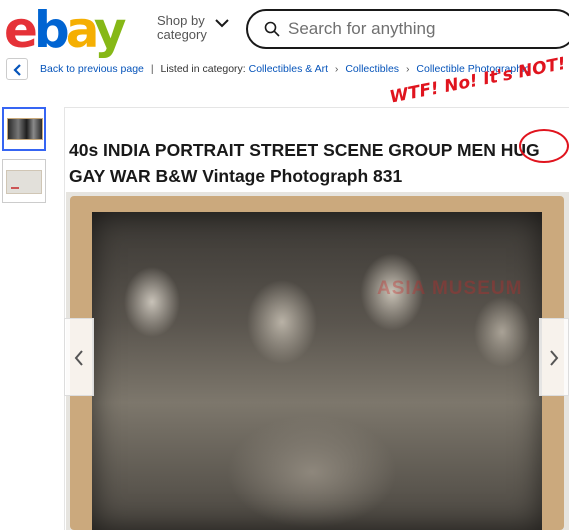  Describe the element at coordinates (110, 30) in the screenshot. I see `logo-letter-y: y` at that location.